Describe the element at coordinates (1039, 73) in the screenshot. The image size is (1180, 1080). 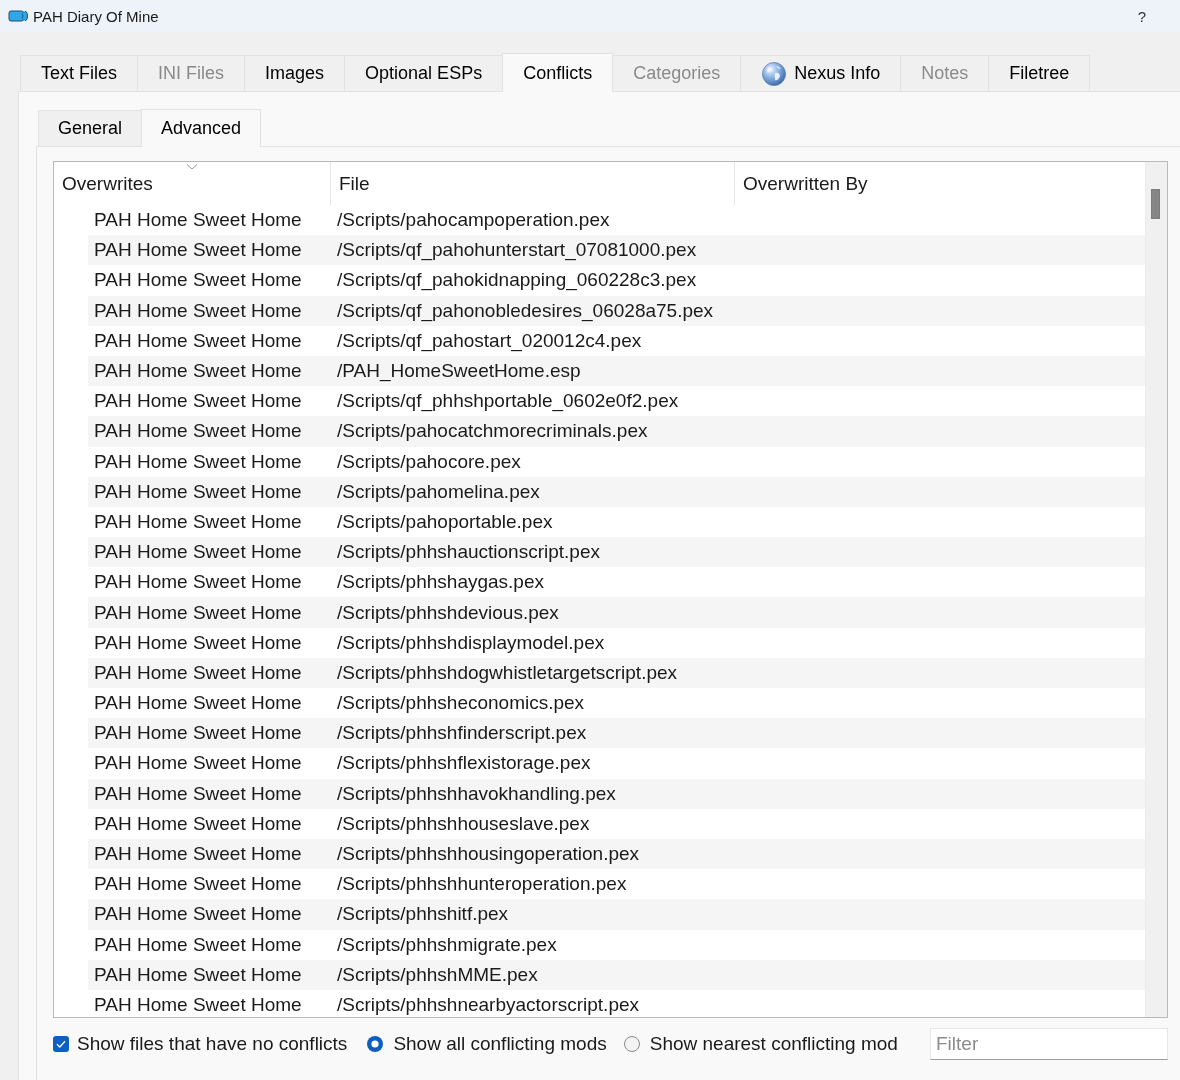
I see `tab: Filetree` at that location.